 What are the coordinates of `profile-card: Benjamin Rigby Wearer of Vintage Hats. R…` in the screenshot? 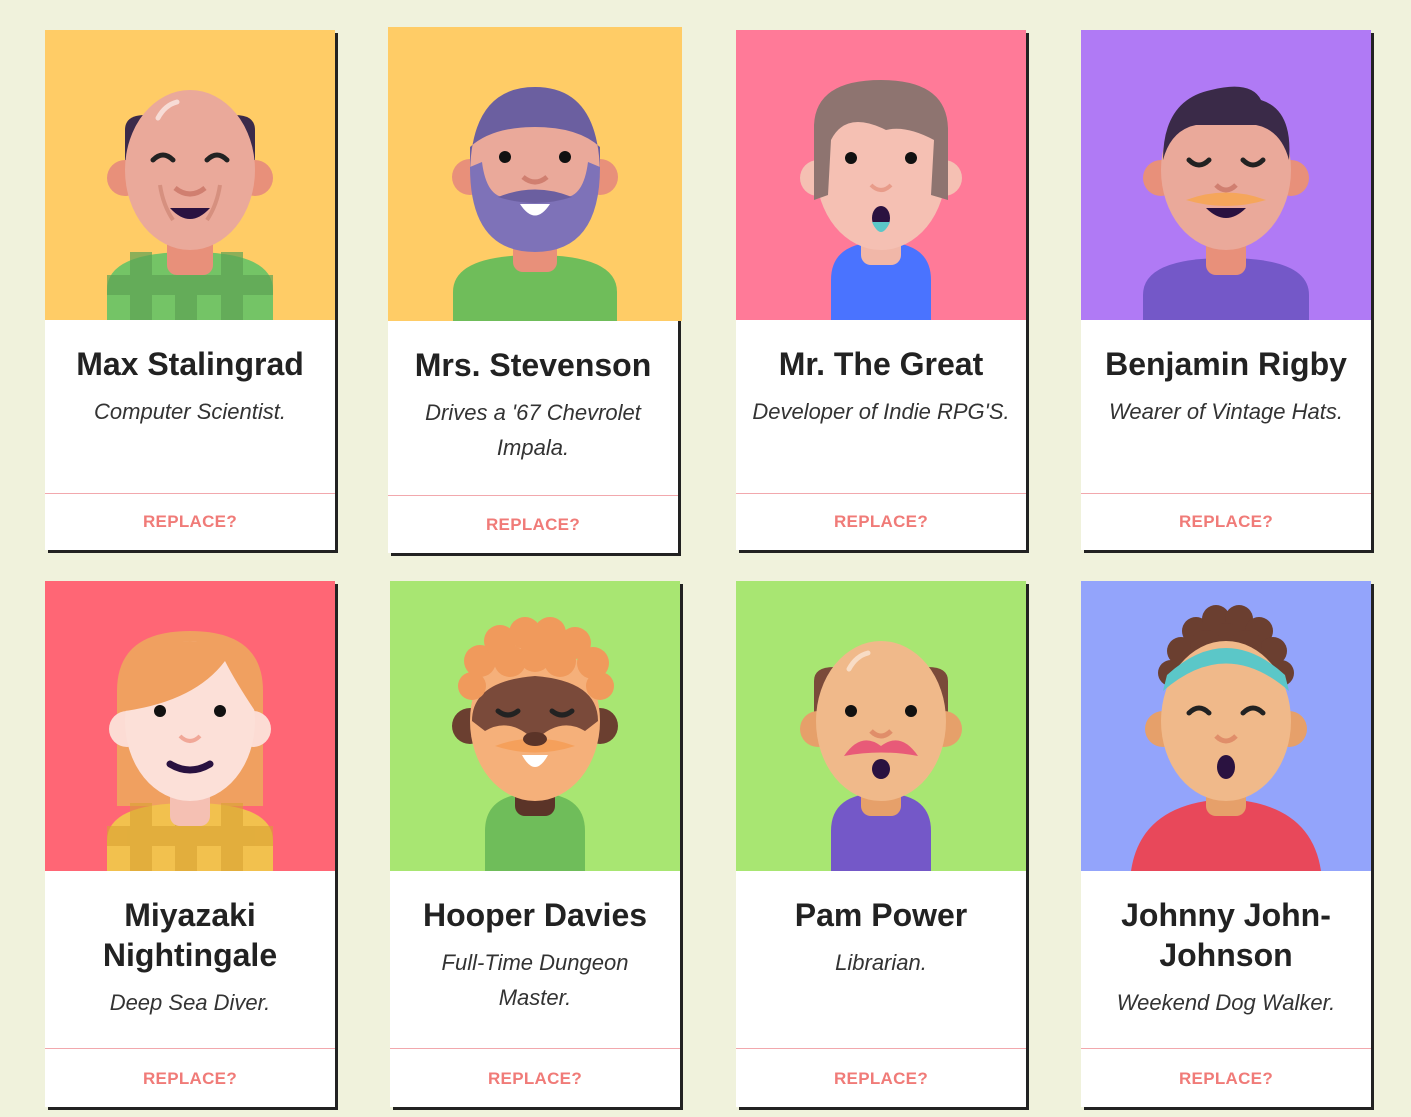 It's located at (1226, 290).